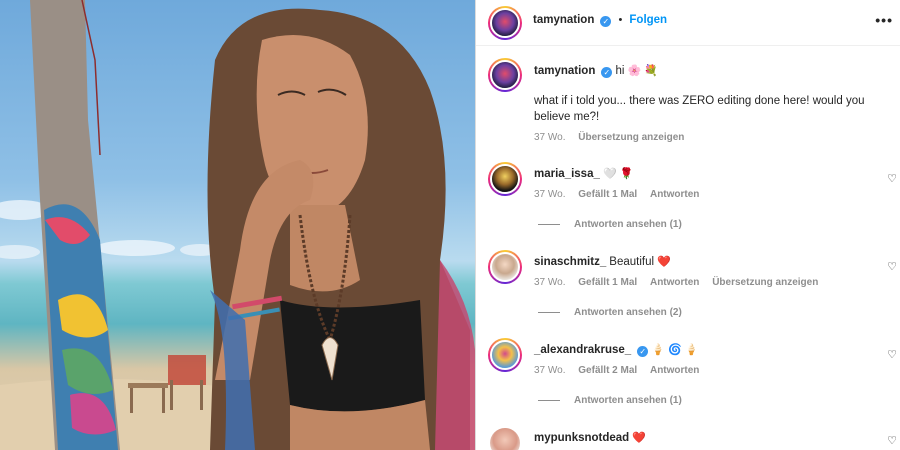  I want to click on comment-text: Beautiful, so click(632, 262).